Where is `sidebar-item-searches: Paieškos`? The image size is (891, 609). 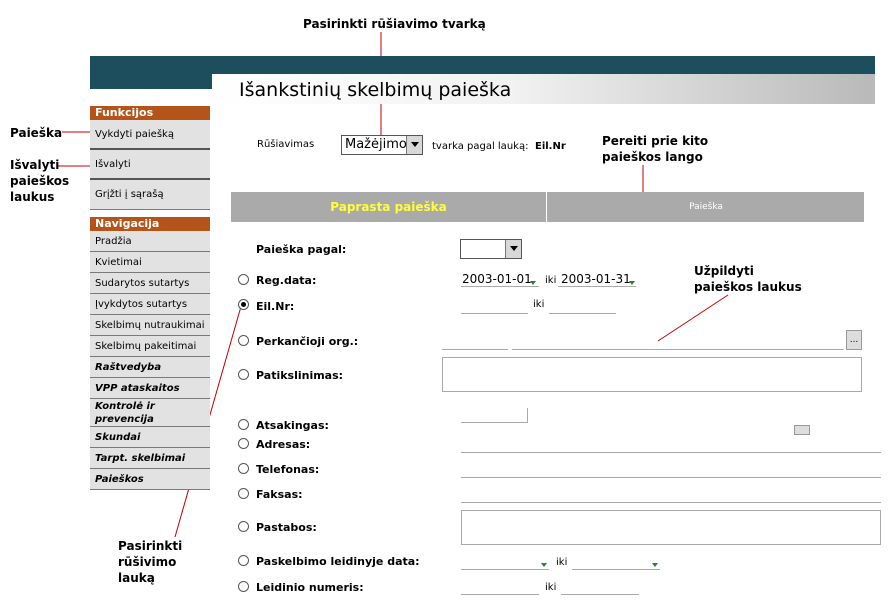
sidebar-item-searches: Paieškos is located at coordinates (150, 479).